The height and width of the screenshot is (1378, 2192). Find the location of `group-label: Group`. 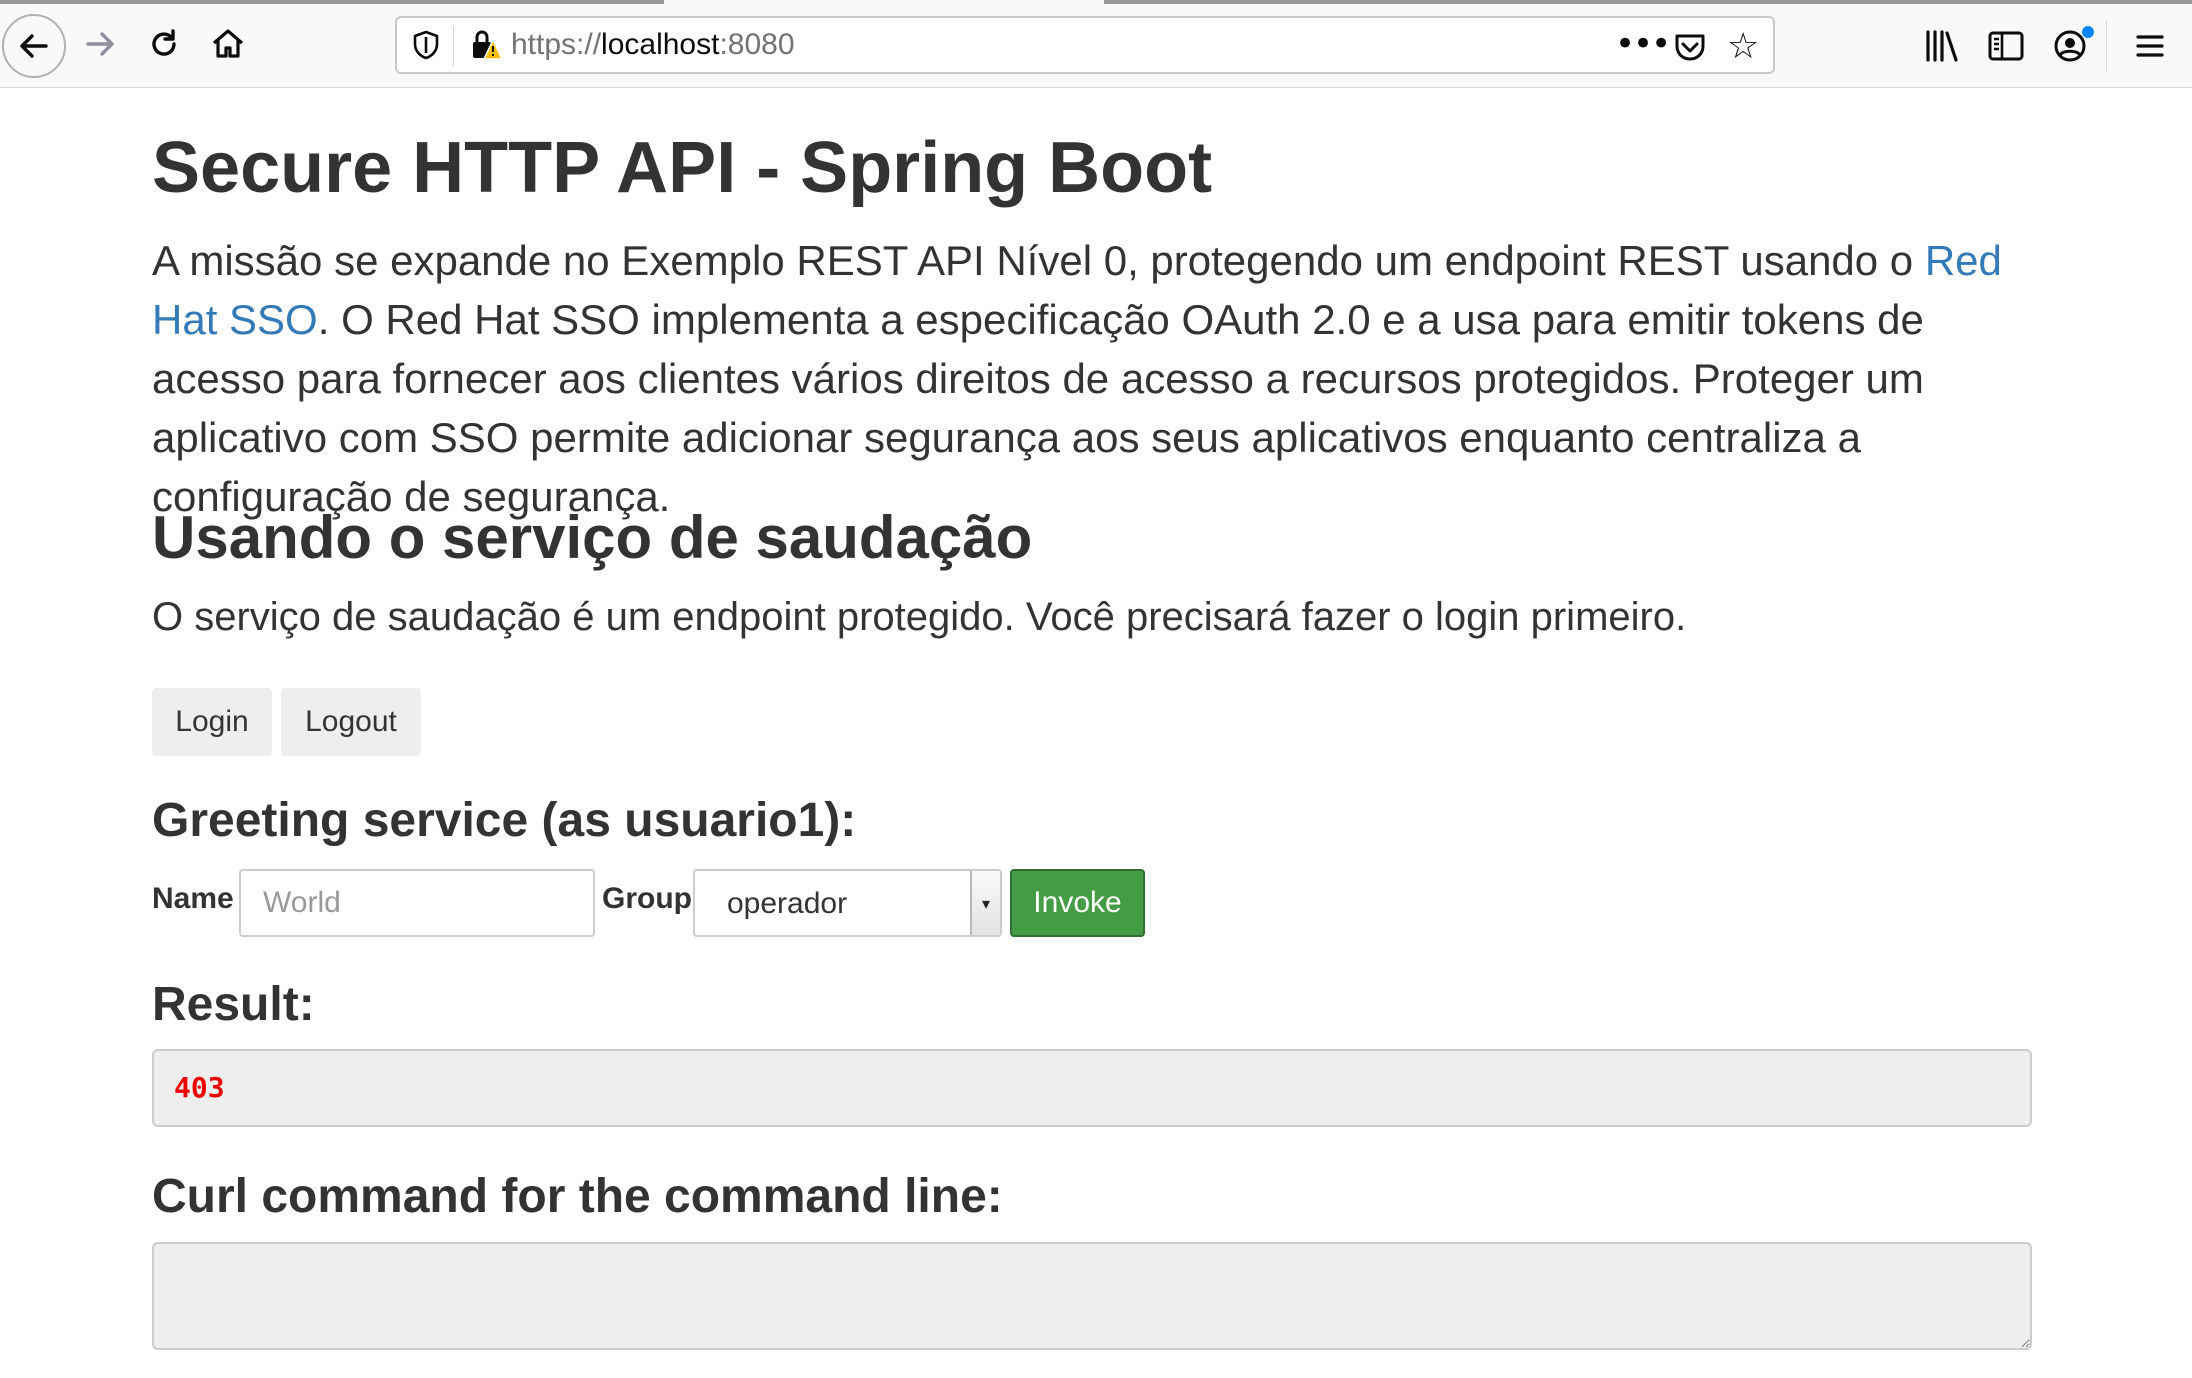

group-label: Group is located at coordinates (647, 898).